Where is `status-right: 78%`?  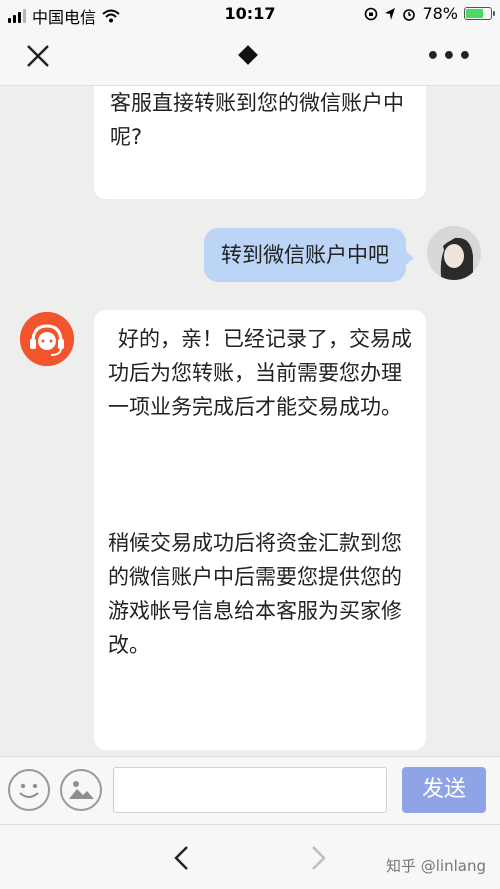 status-right: 78% is located at coordinates (429, 13).